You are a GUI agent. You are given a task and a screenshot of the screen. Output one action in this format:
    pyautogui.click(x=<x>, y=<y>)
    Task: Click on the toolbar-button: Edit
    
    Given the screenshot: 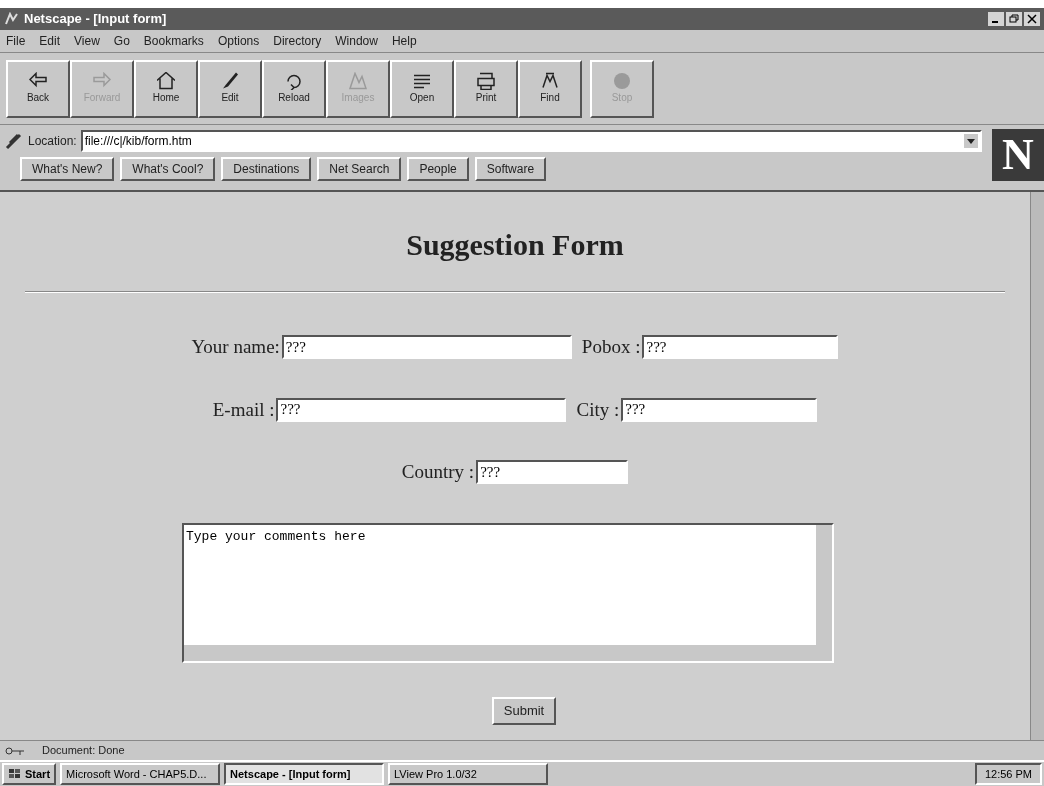 What is the action you would take?
    pyautogui.click(x=230, y=88)
    